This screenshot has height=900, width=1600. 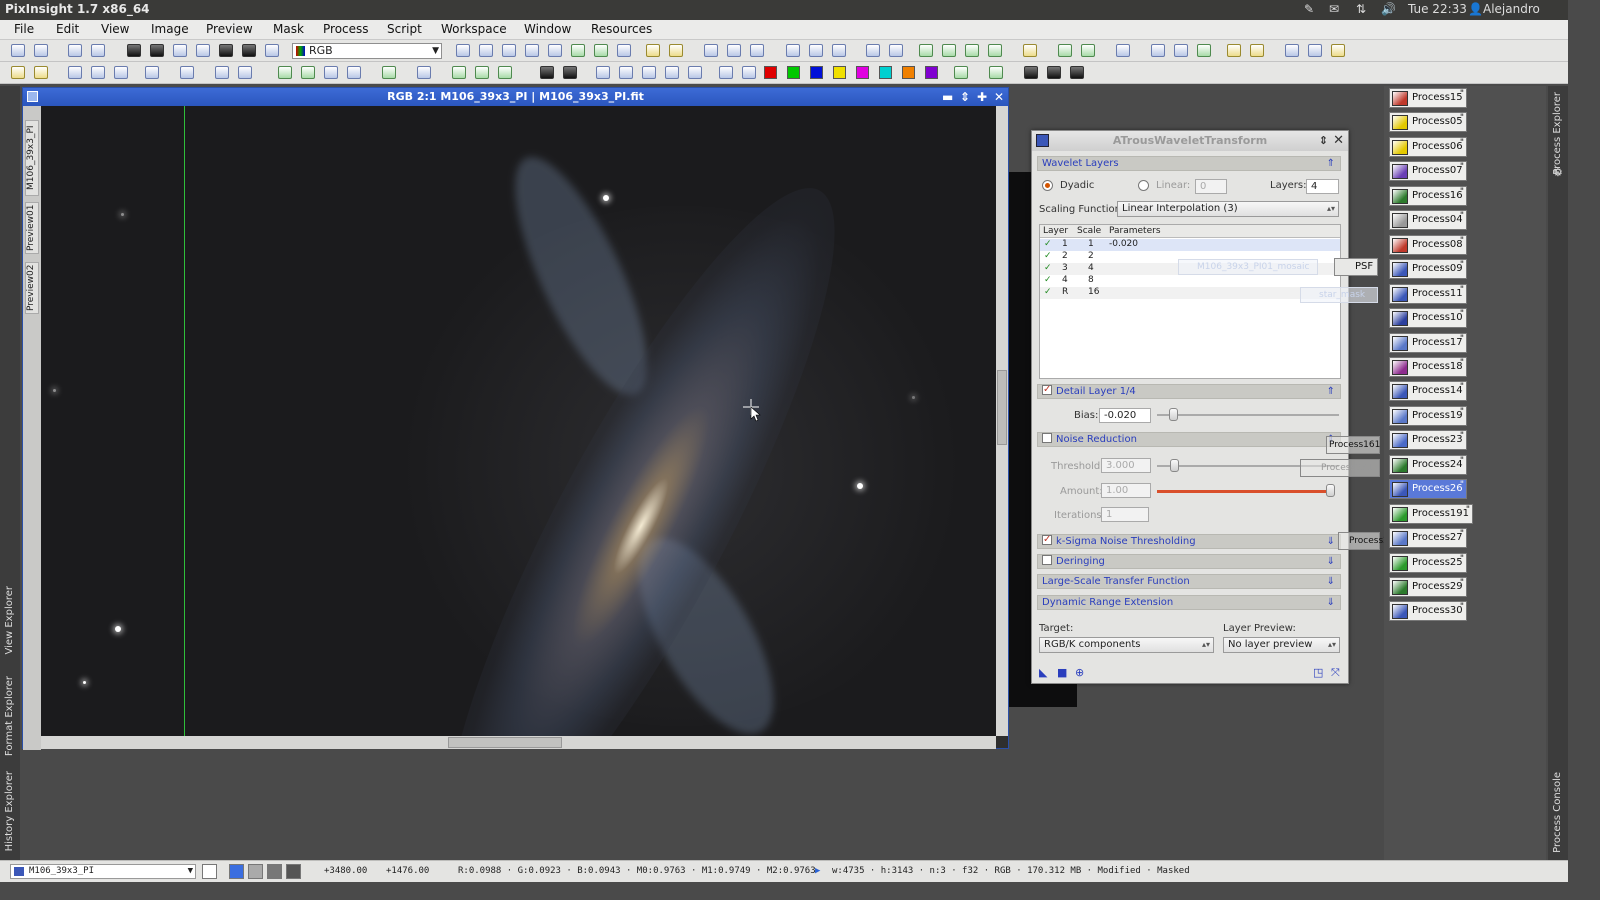 What do you see at coordinates (1189, 581) in the screenshot?
I see `section-large-scale-transfer: Large-Scale Transfer Function ⇓` at bounding box center [1189, 581].